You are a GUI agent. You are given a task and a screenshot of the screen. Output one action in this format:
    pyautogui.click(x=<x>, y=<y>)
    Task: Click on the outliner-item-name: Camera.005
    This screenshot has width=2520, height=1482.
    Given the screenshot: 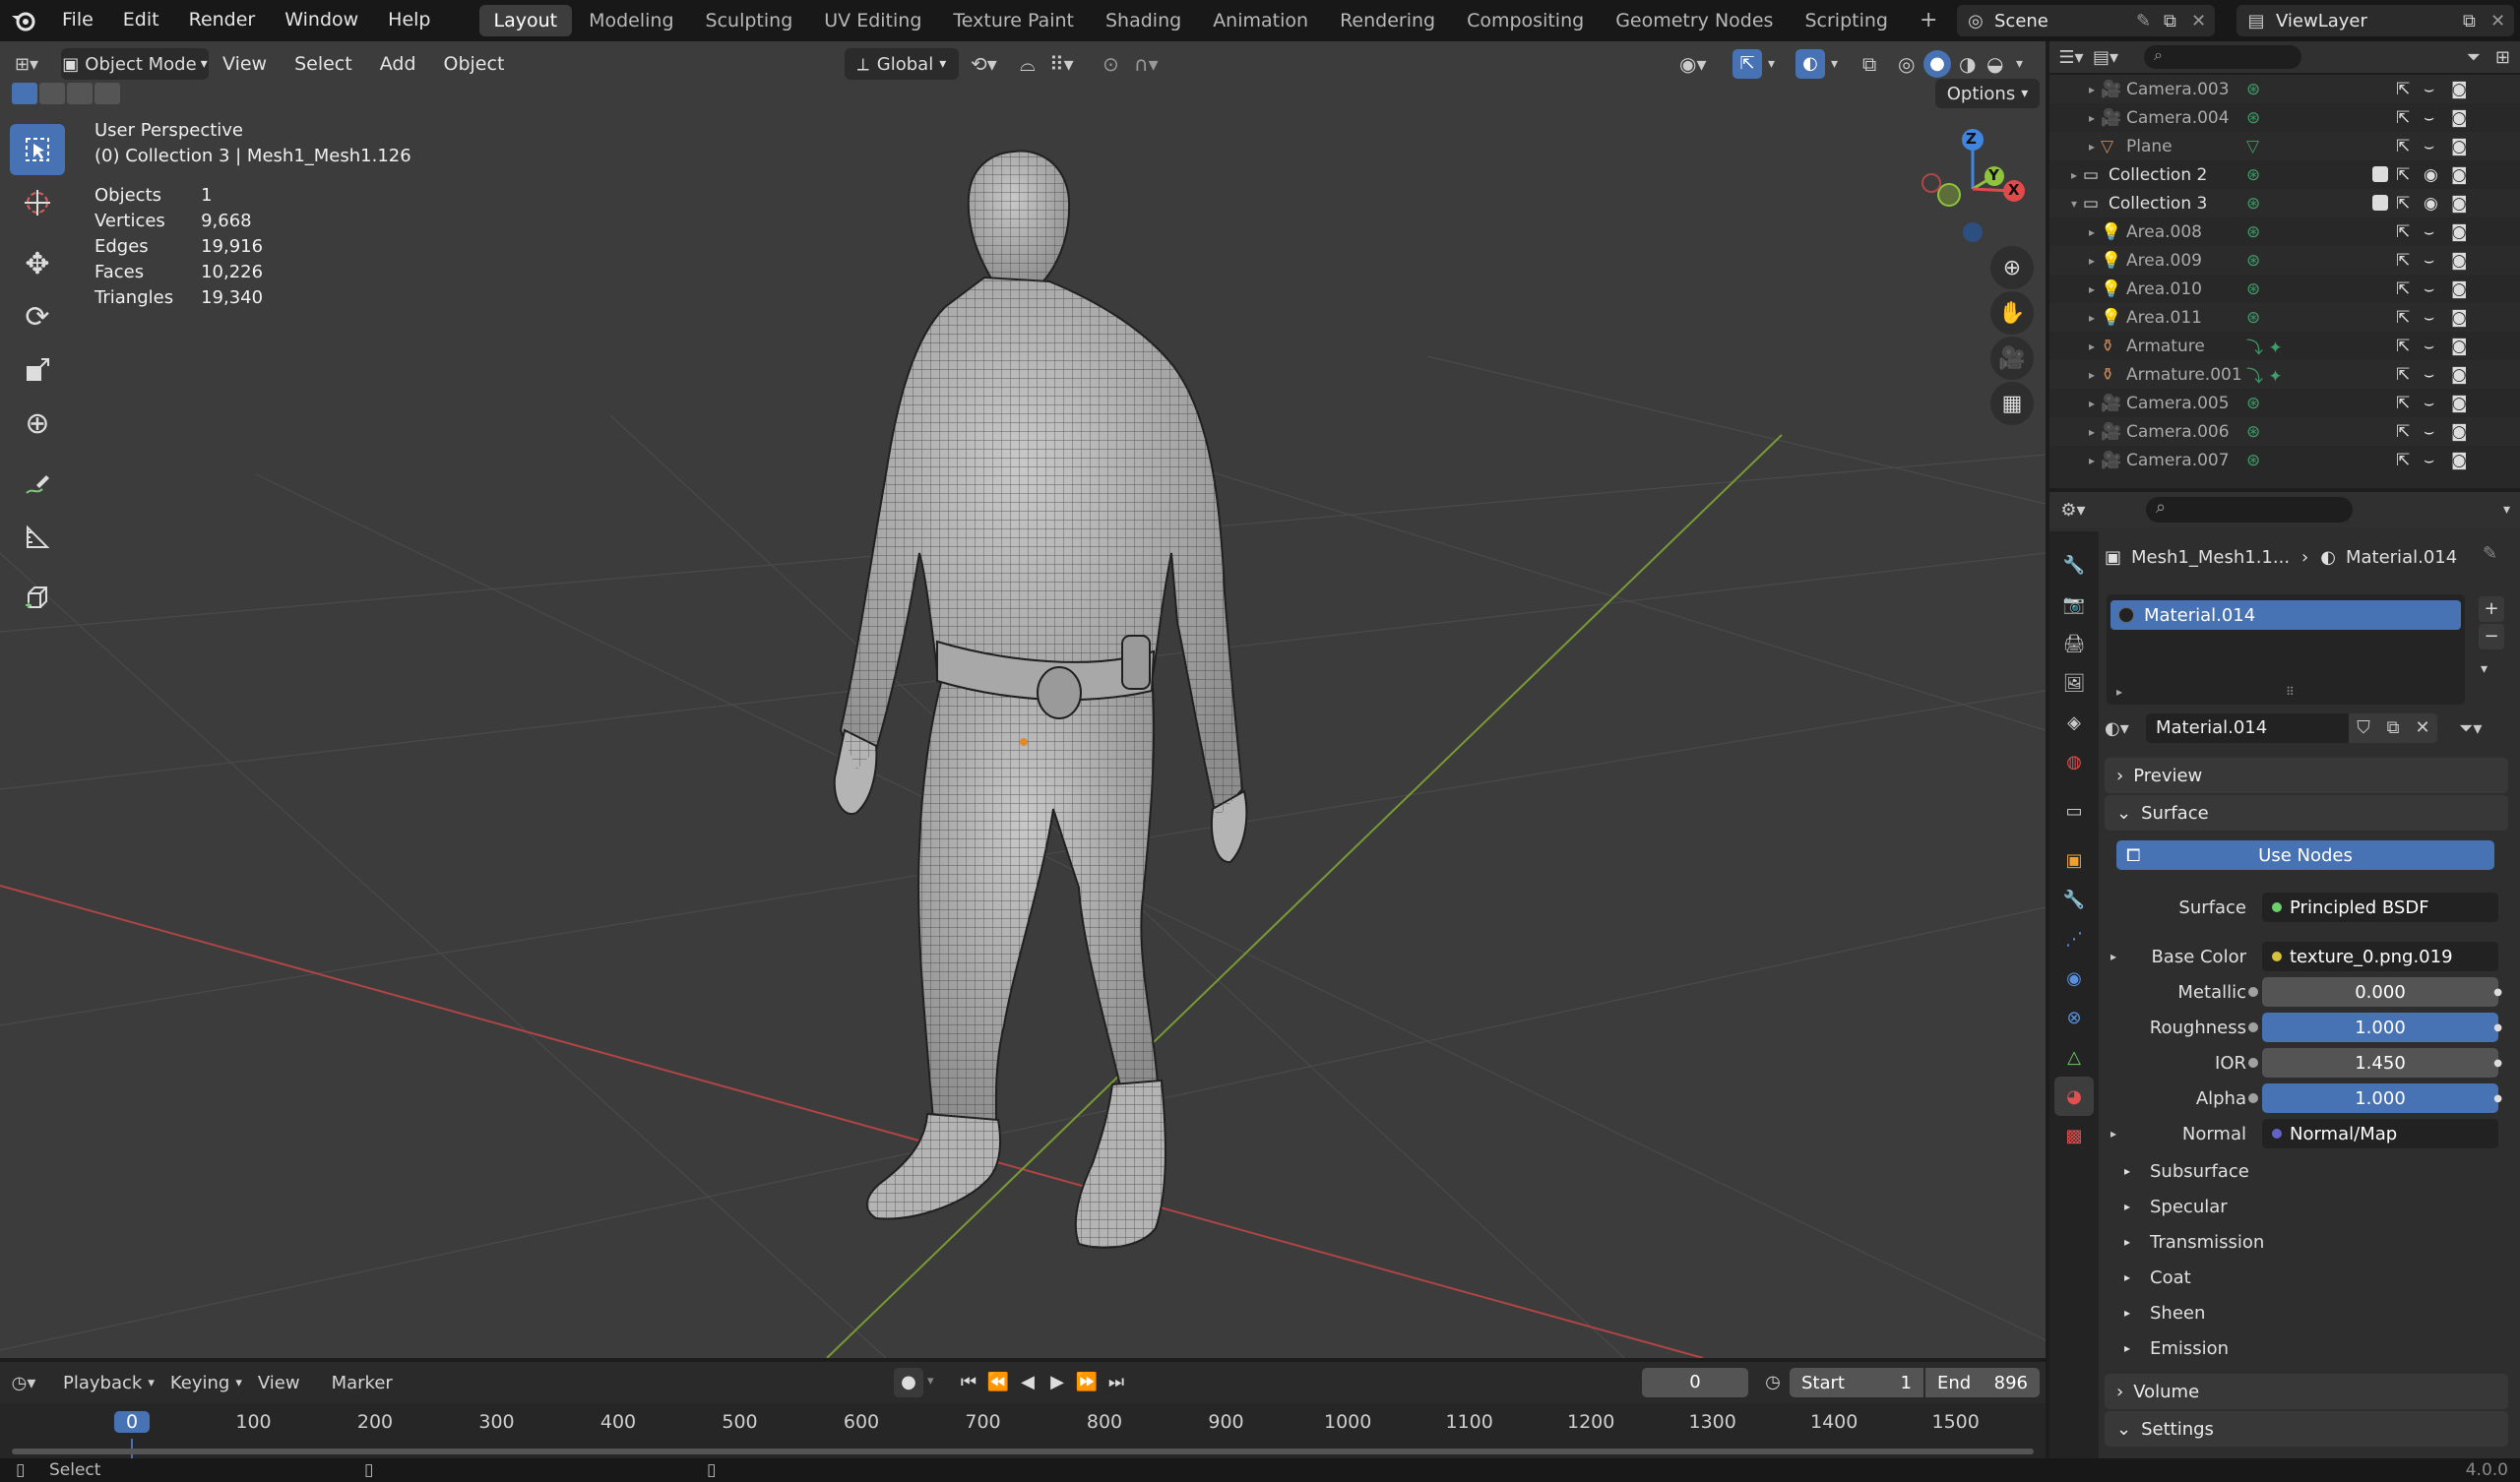 What is the action you would take?
    pyautogui.click(x=2178, y=403)
    